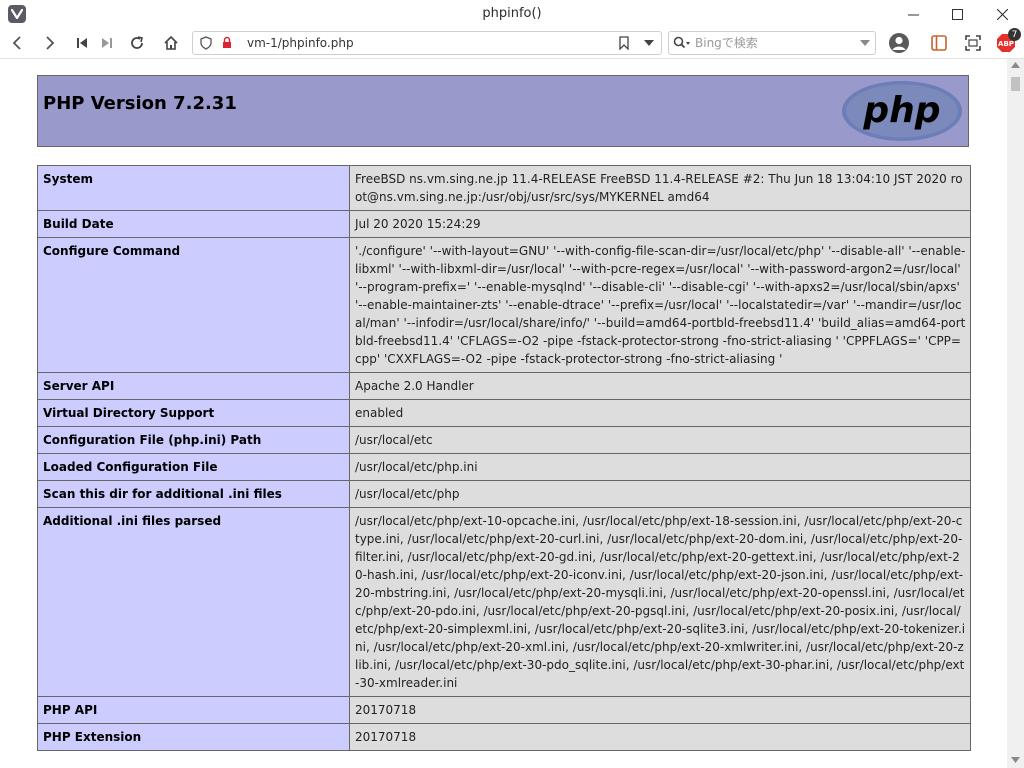 This screenshot has height=768, width=1024. I want to click on row-value: /usr/local/etc/php, so click(660, 494).